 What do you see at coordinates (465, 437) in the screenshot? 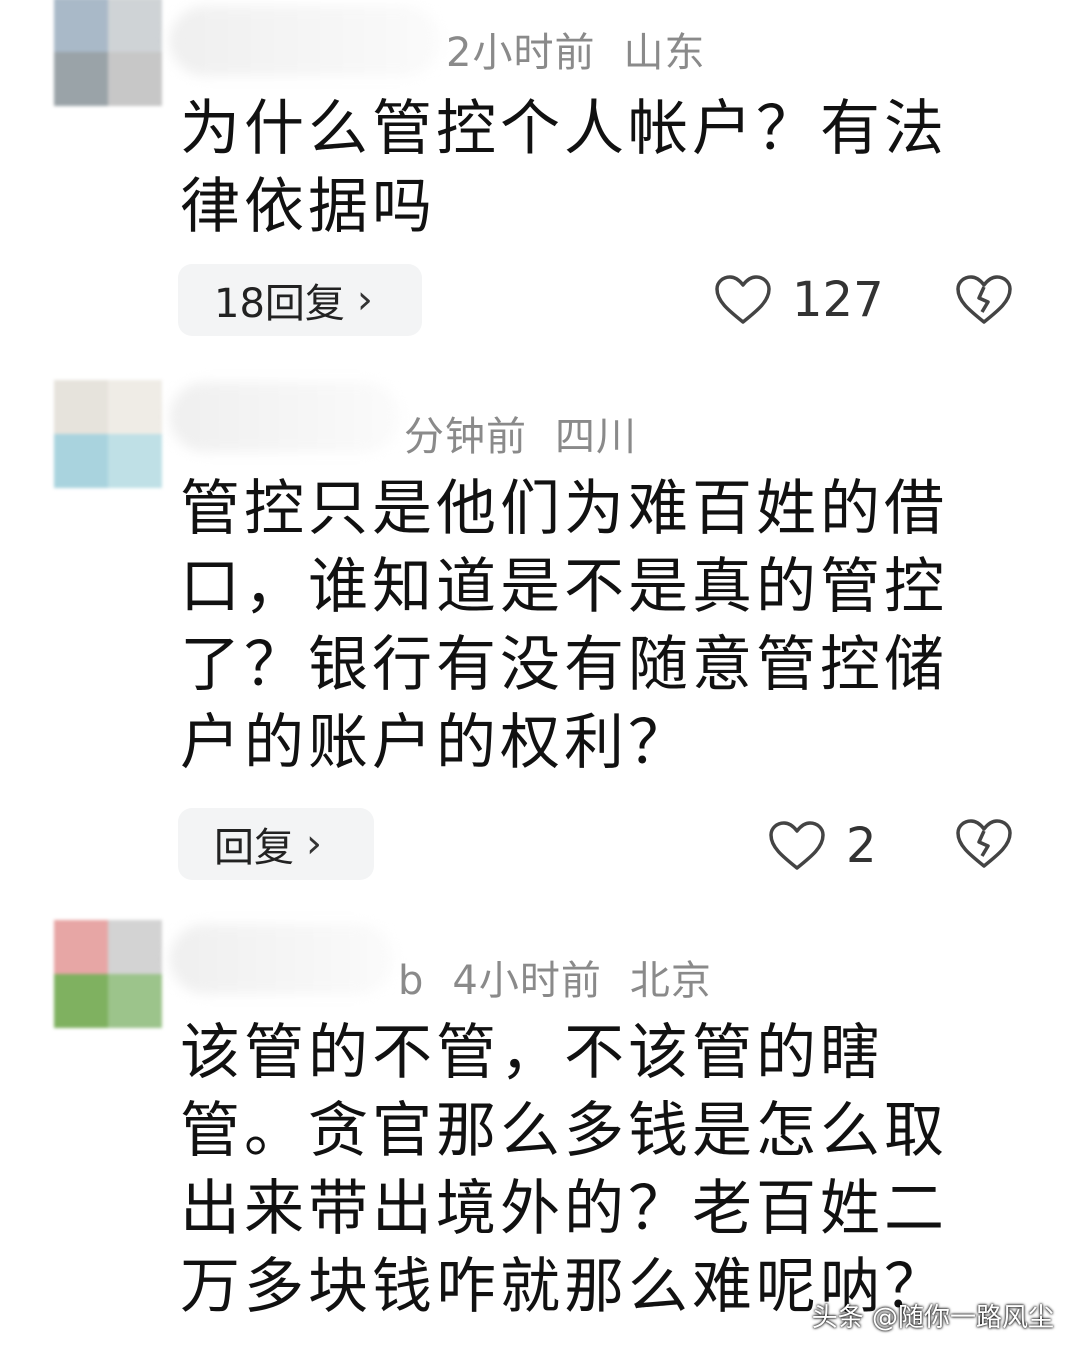
I see `comment-time: 分钟前` at bounding box center [465, 437].